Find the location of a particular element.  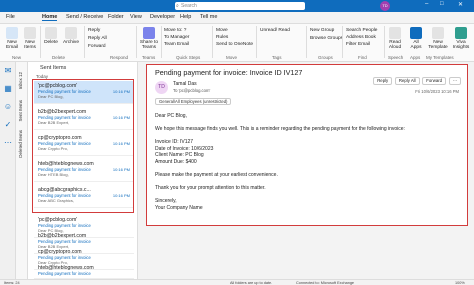

tab-folder: Folder is located at coordinates (116, 17).